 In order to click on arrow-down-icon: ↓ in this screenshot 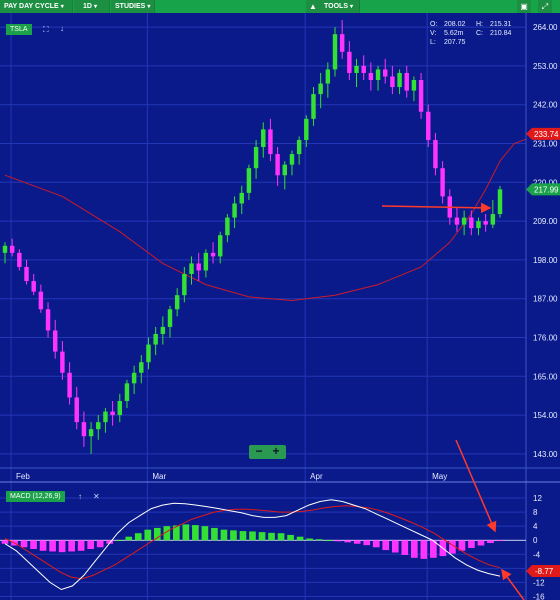, I will do `click(62, 28)`.